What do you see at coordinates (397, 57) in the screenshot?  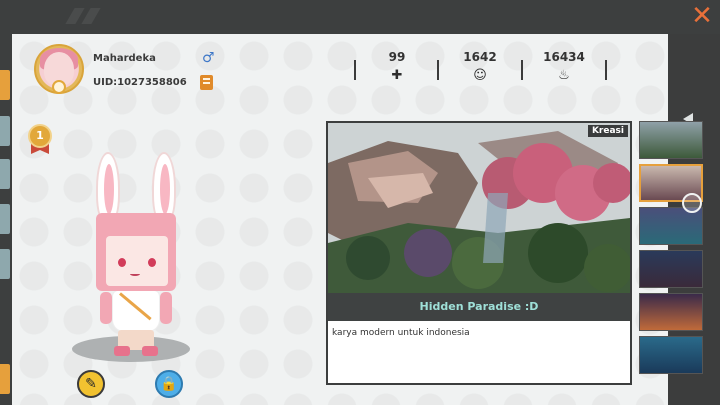 I see `stat-value: 99` at bounding box center [397, 57].